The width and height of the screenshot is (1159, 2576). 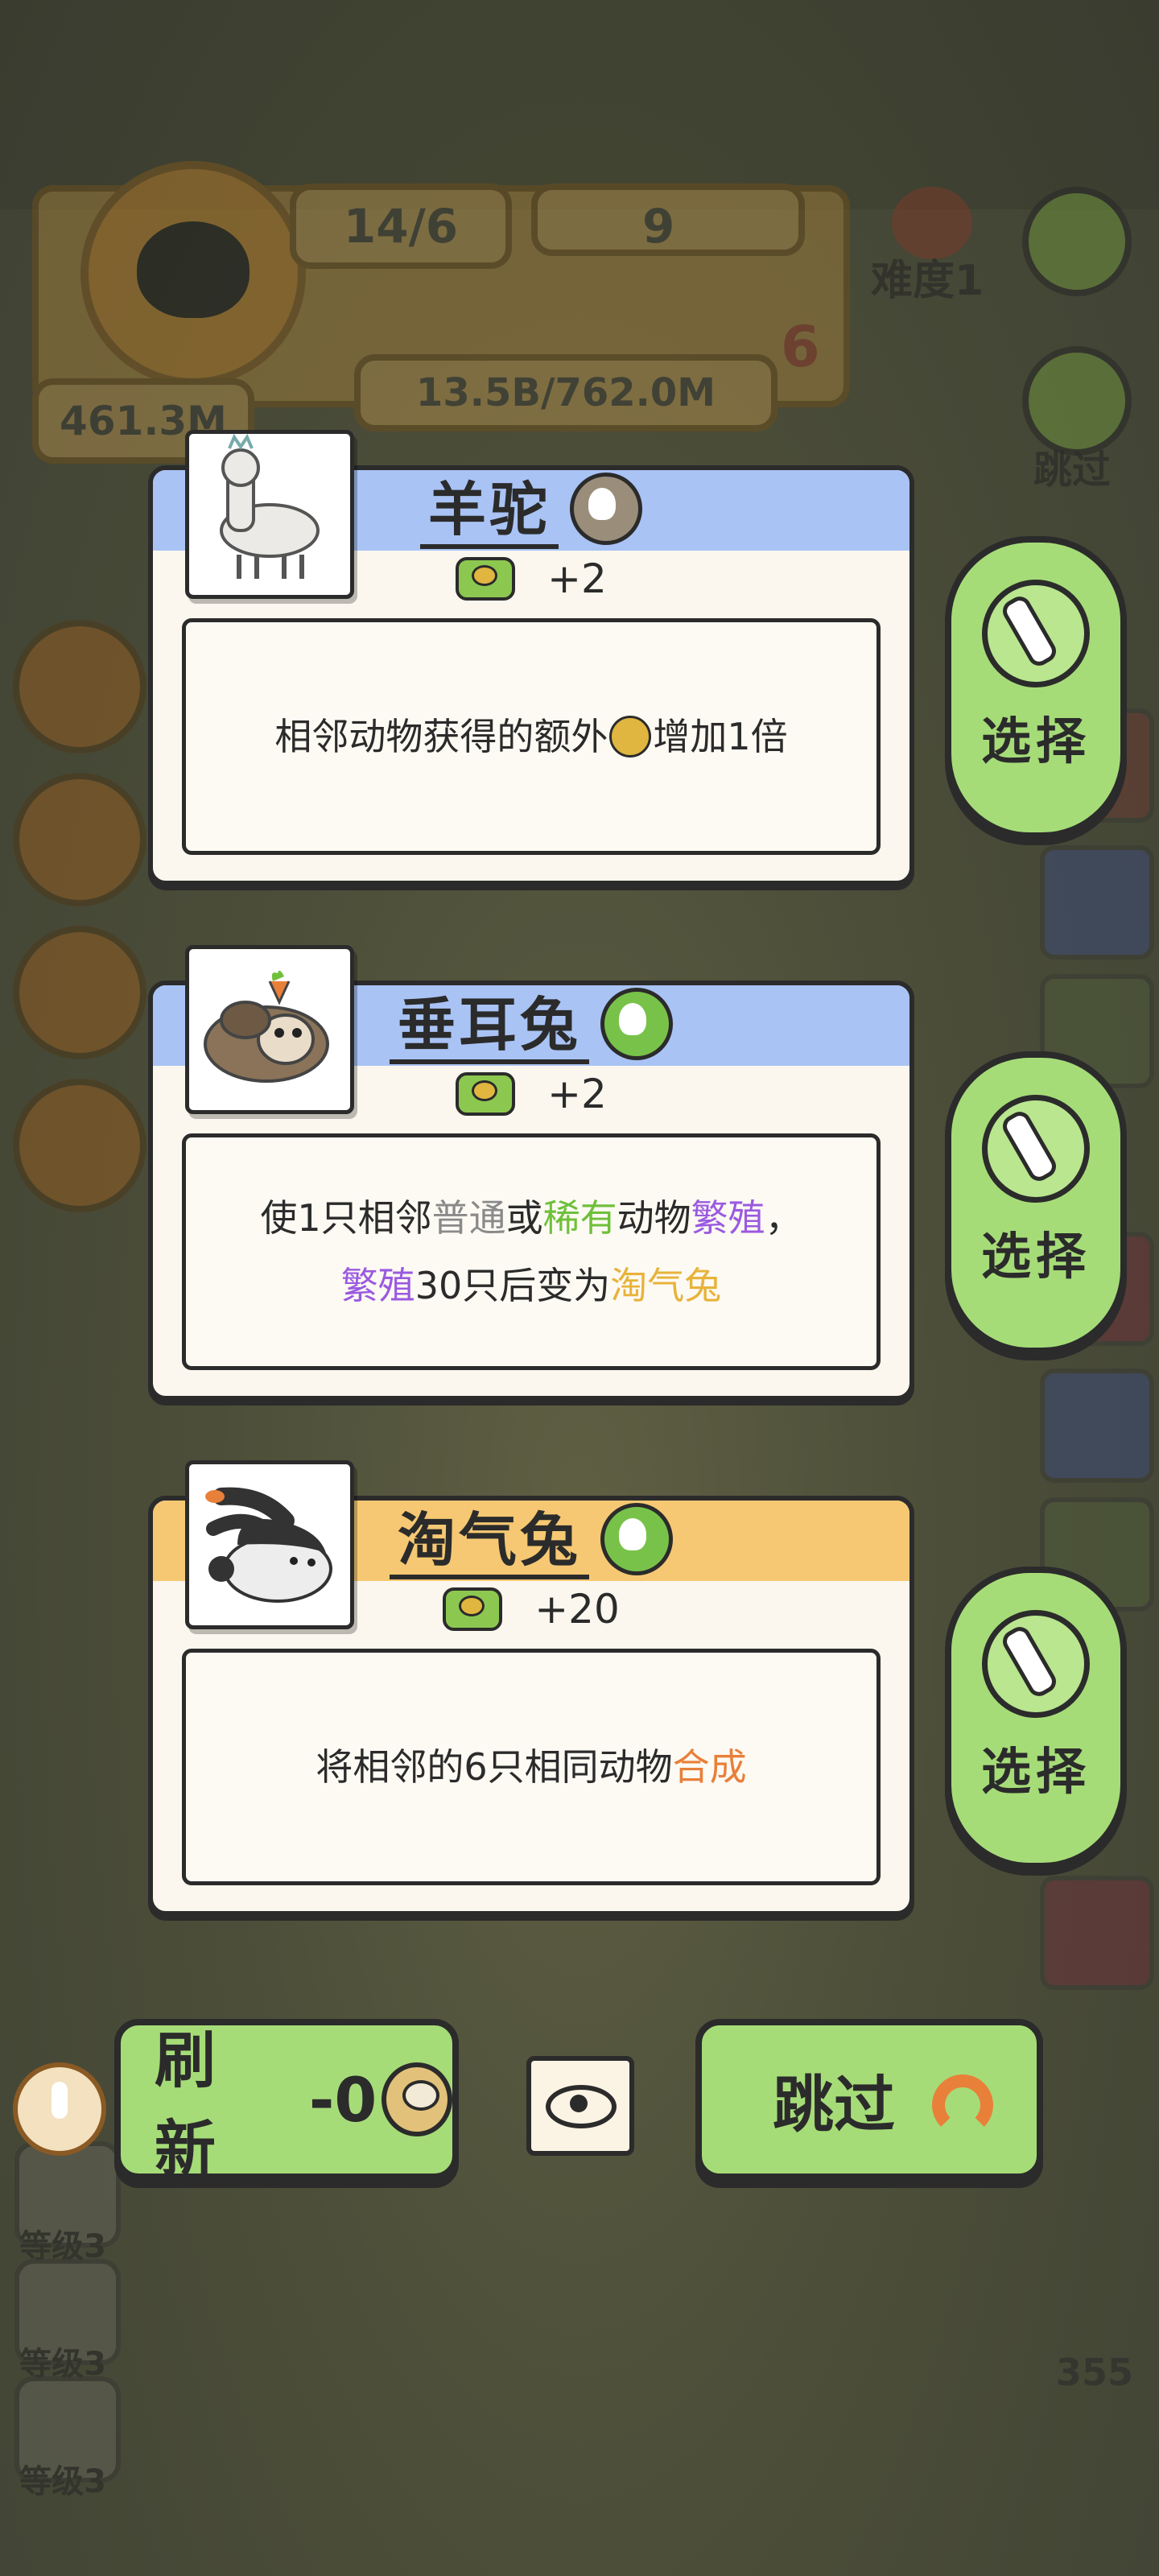 What do you see at coordinates (658, 226) in the screenshot?
I see `cans-text: 9` at bounding box center [658, 226].